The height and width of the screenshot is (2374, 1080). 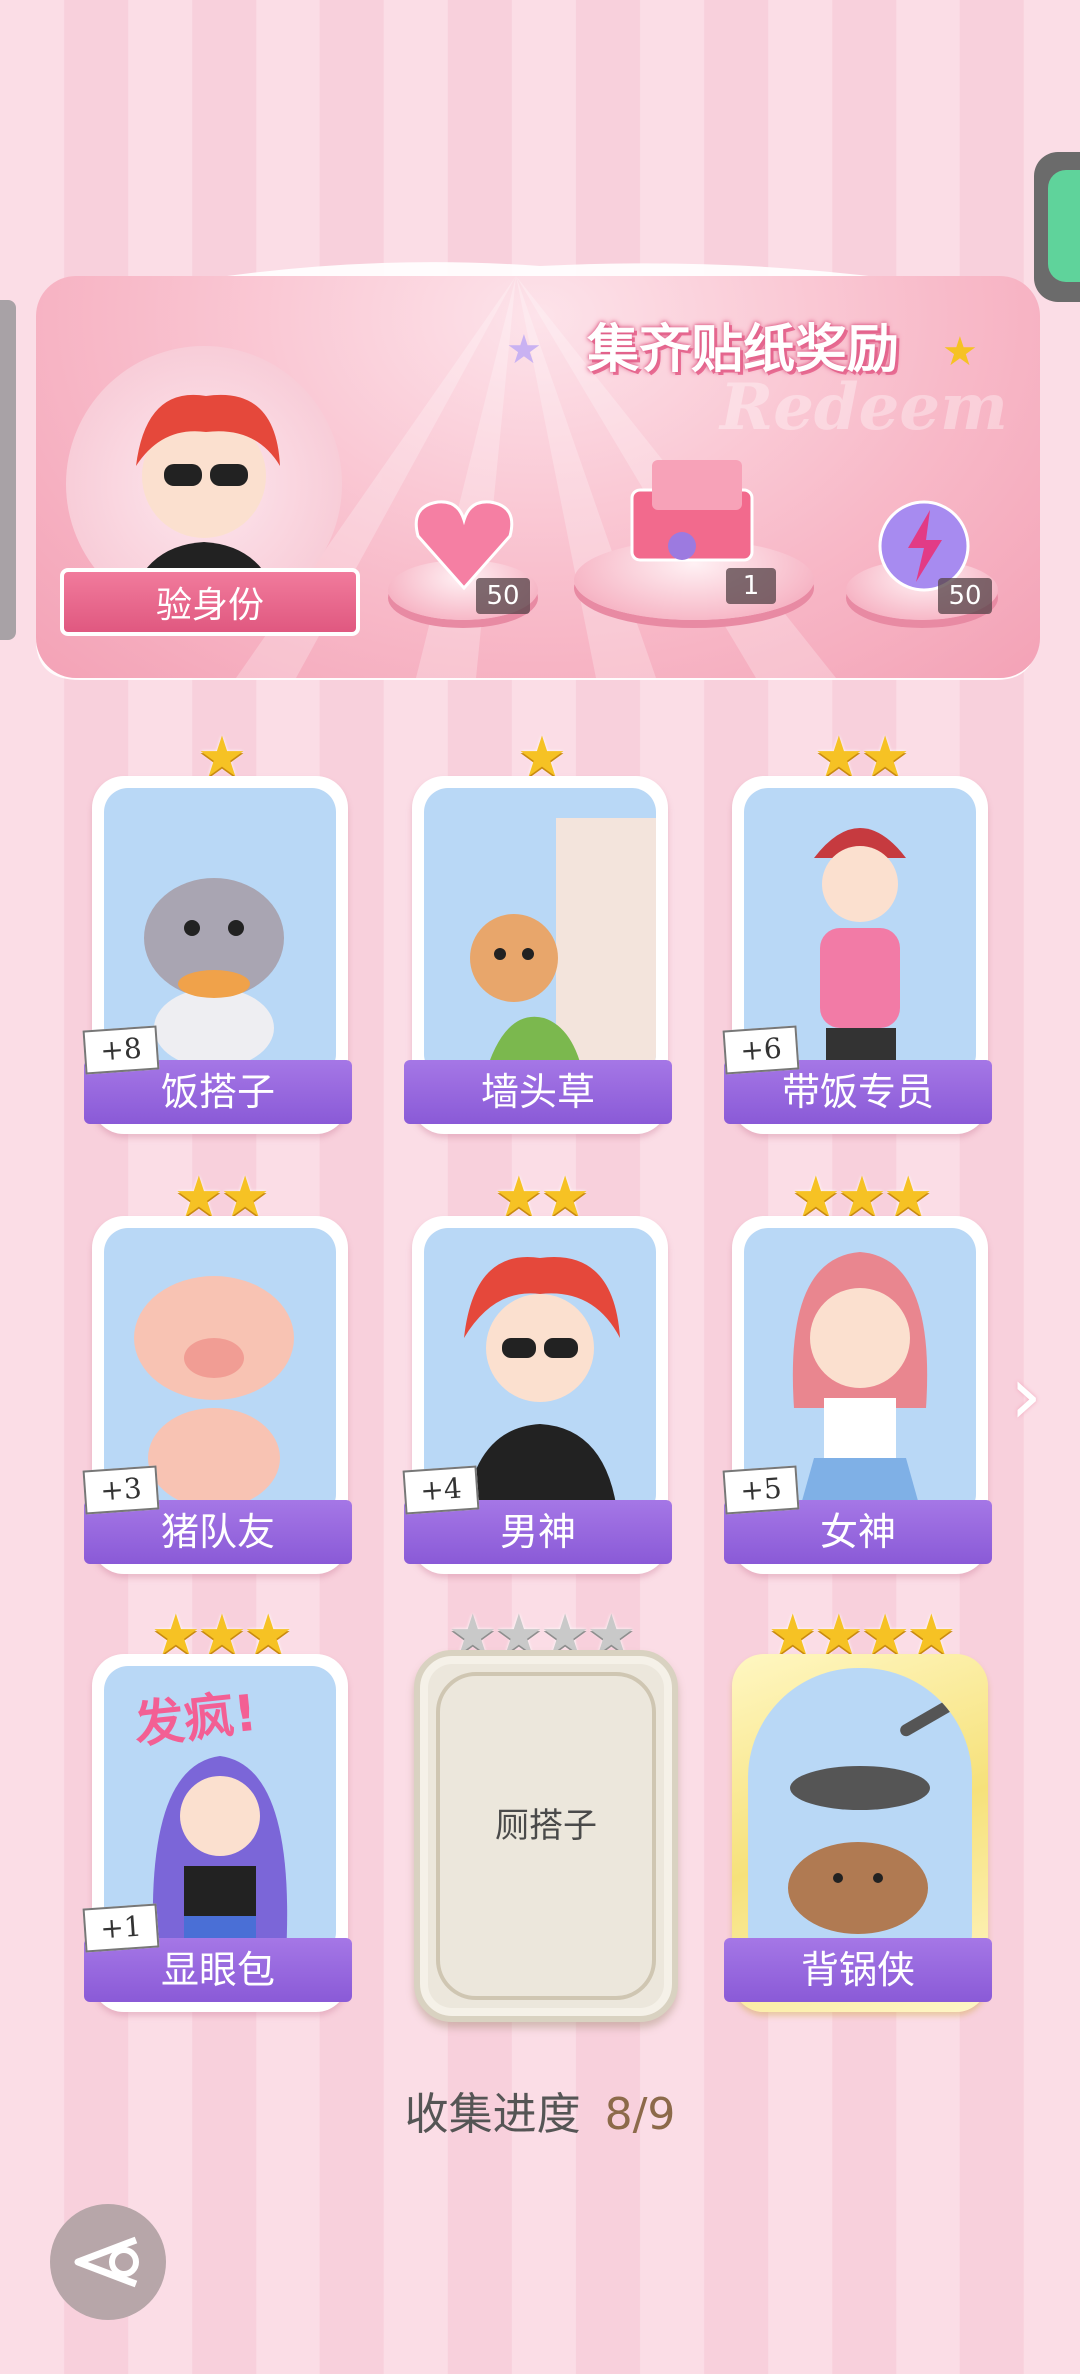 I want to click on verify-identity-button: 验身份, so click(x=210, y=602).